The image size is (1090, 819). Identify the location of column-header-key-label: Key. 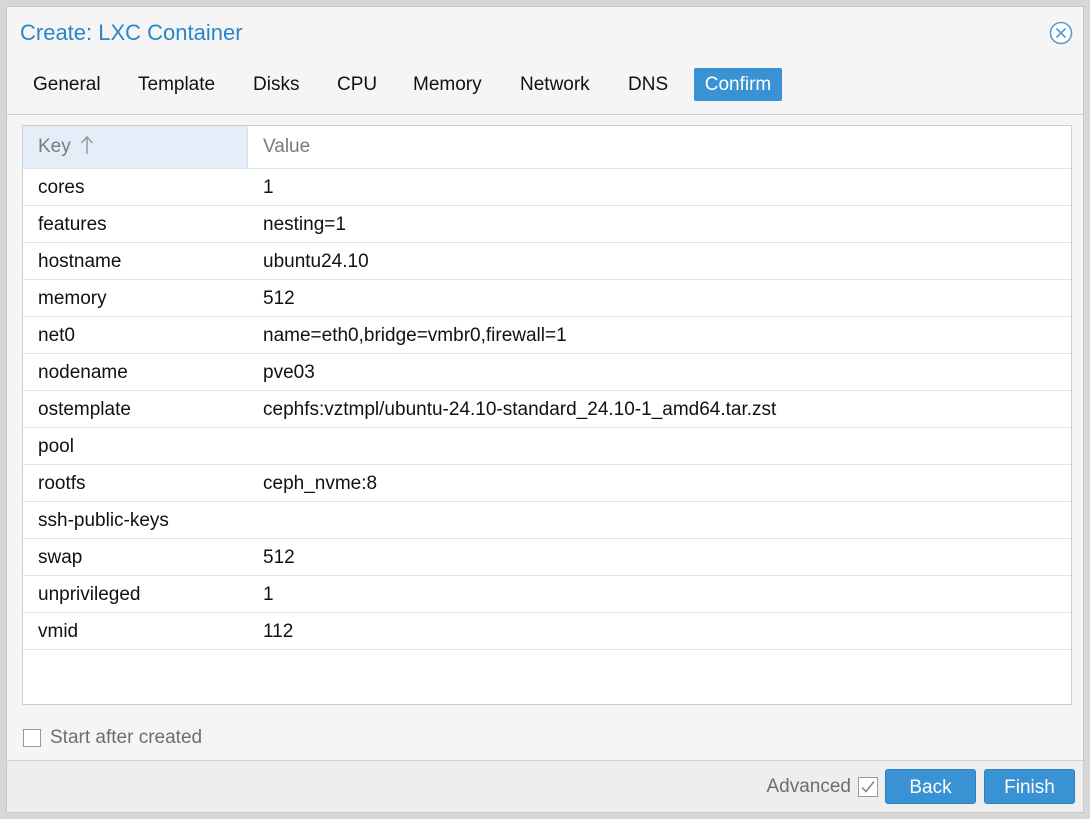
(54, 146).